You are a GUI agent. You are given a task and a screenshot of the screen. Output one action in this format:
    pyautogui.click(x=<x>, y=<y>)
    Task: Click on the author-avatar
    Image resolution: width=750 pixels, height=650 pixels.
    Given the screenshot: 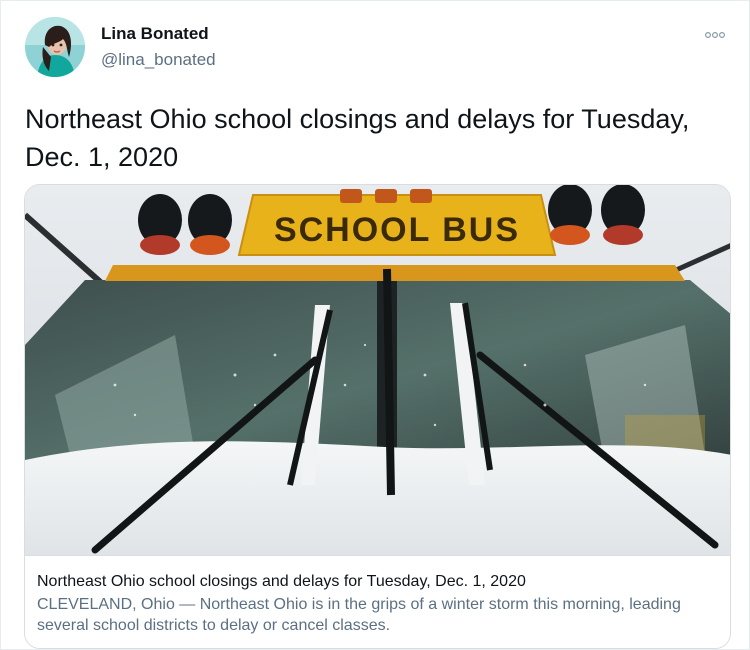 What is the action you would take?
    pyautogui.click(x=55, y=47)
    